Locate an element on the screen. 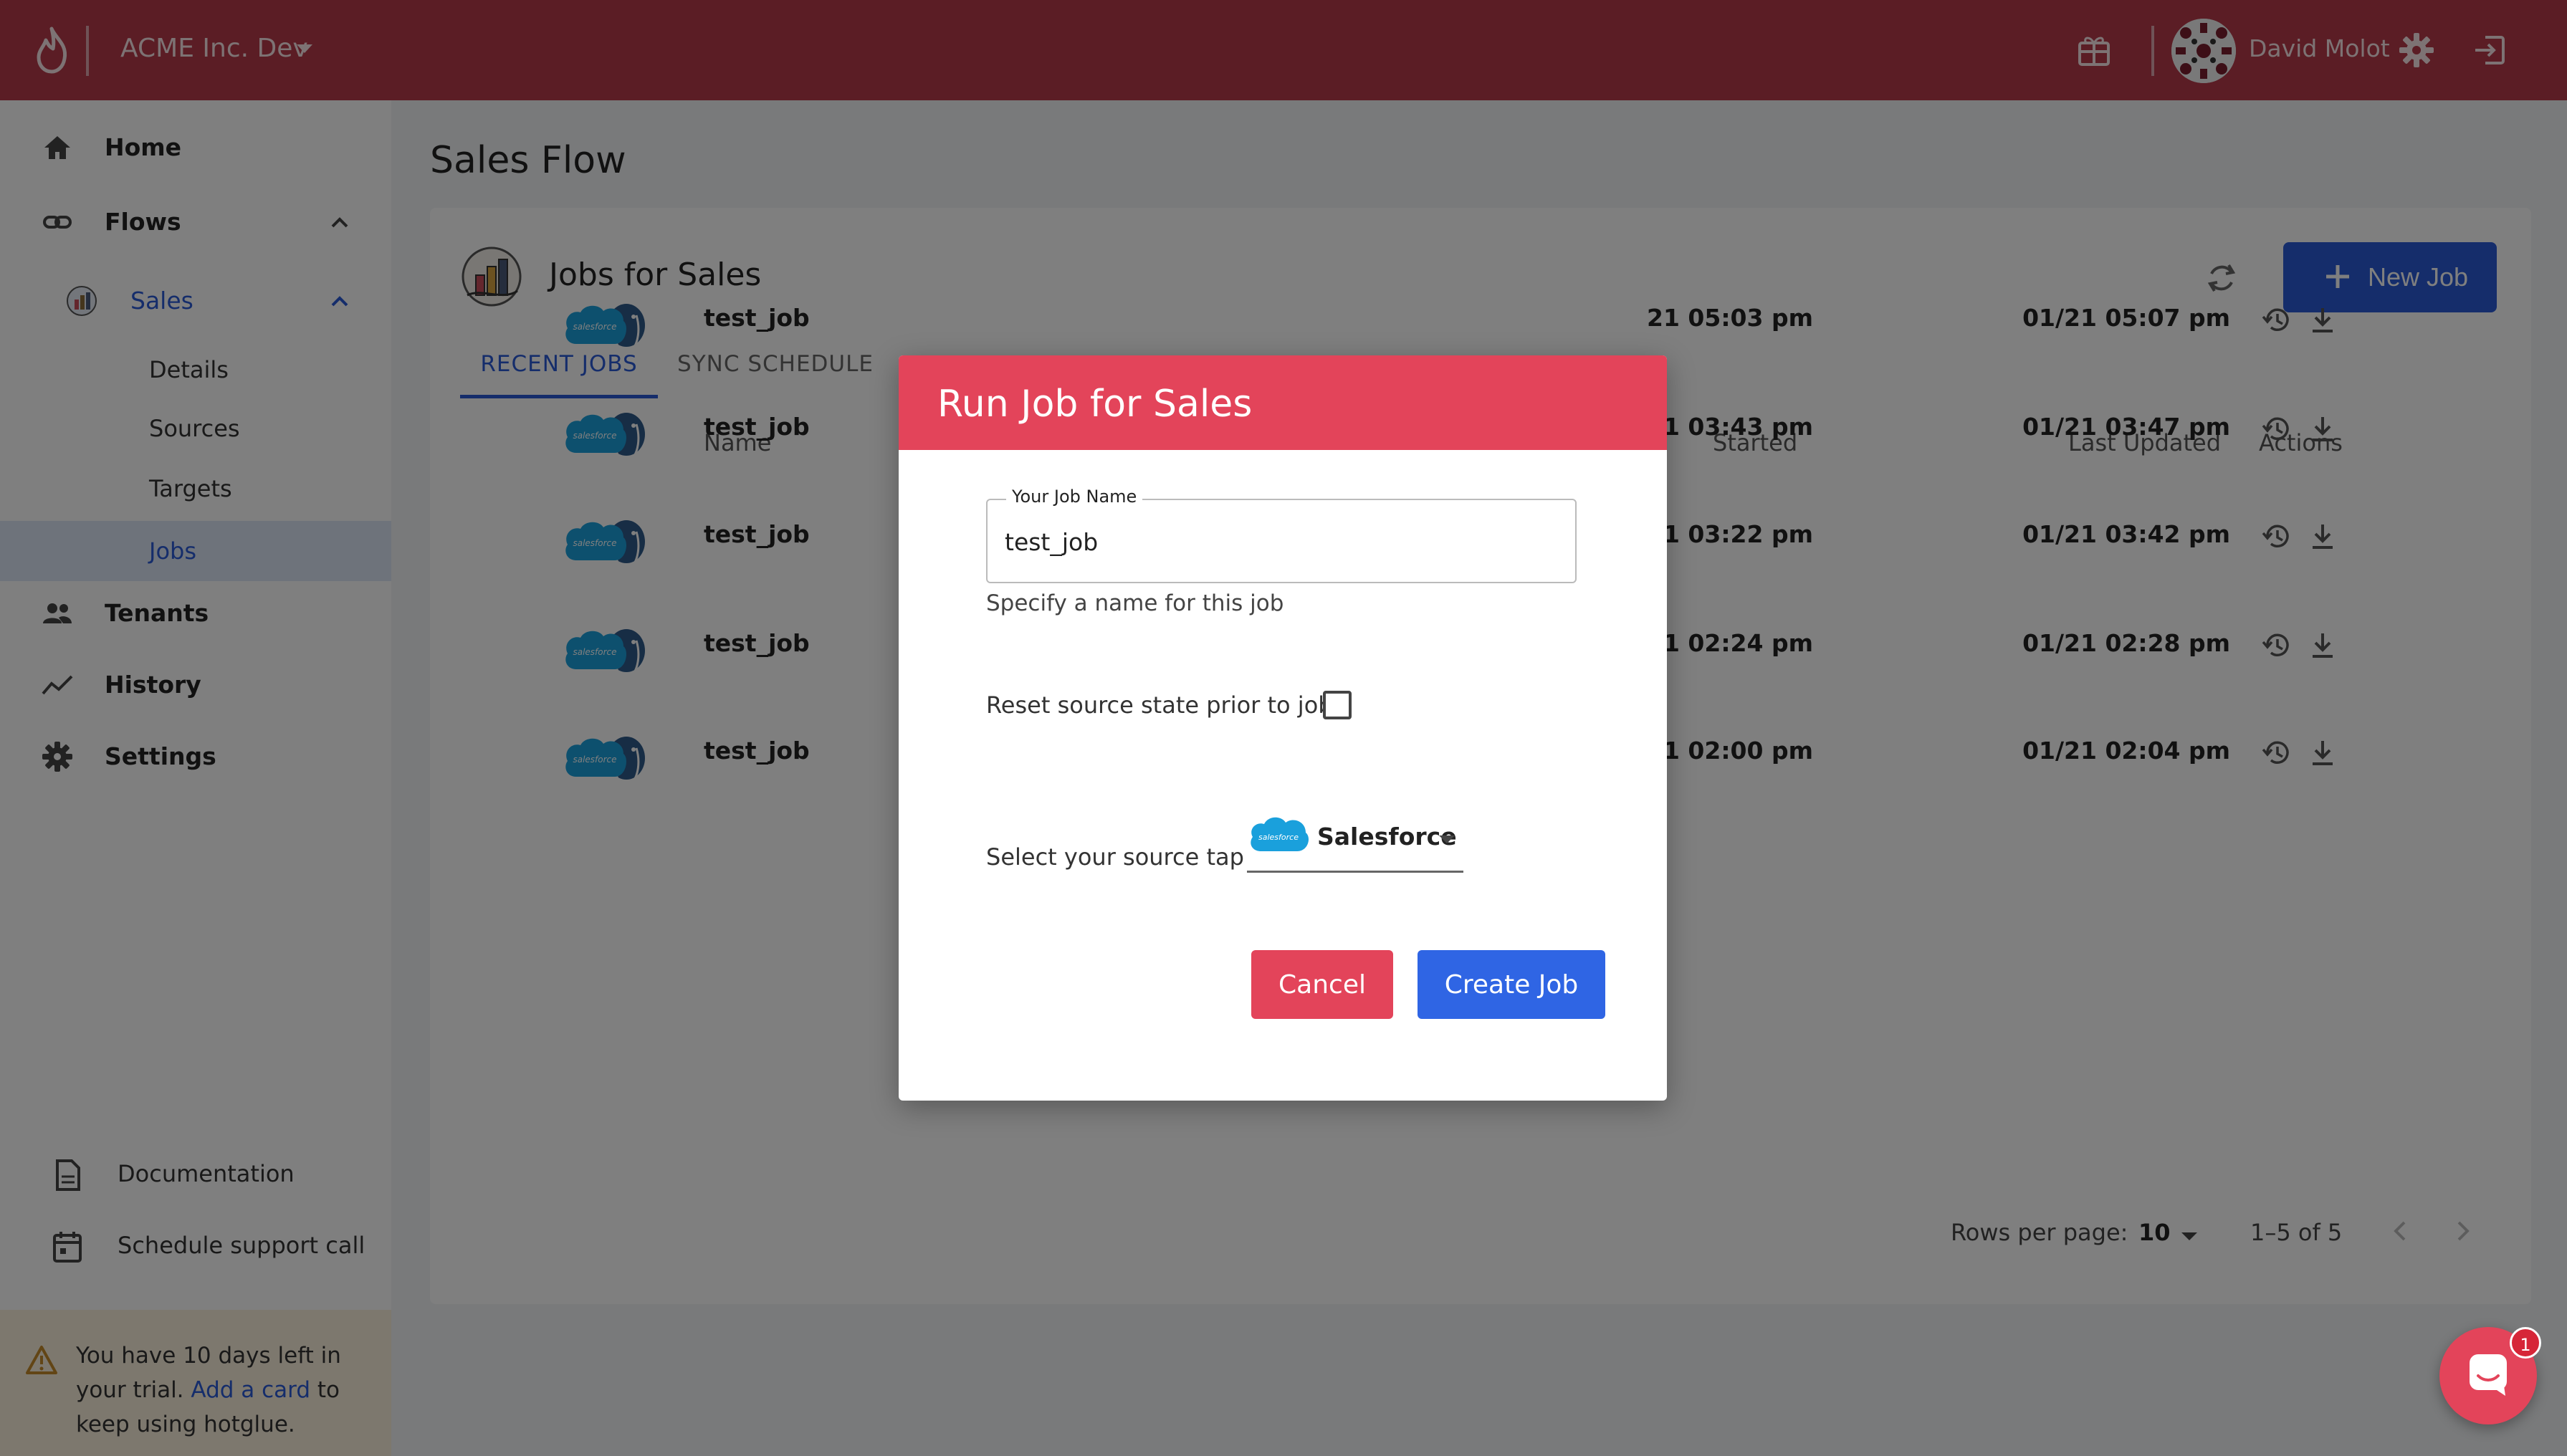 Image resolution: width=2567 pixels, height=1456 pixels. source-tap-select: salesforce Salesforce is located at coordinates (1355, 842).